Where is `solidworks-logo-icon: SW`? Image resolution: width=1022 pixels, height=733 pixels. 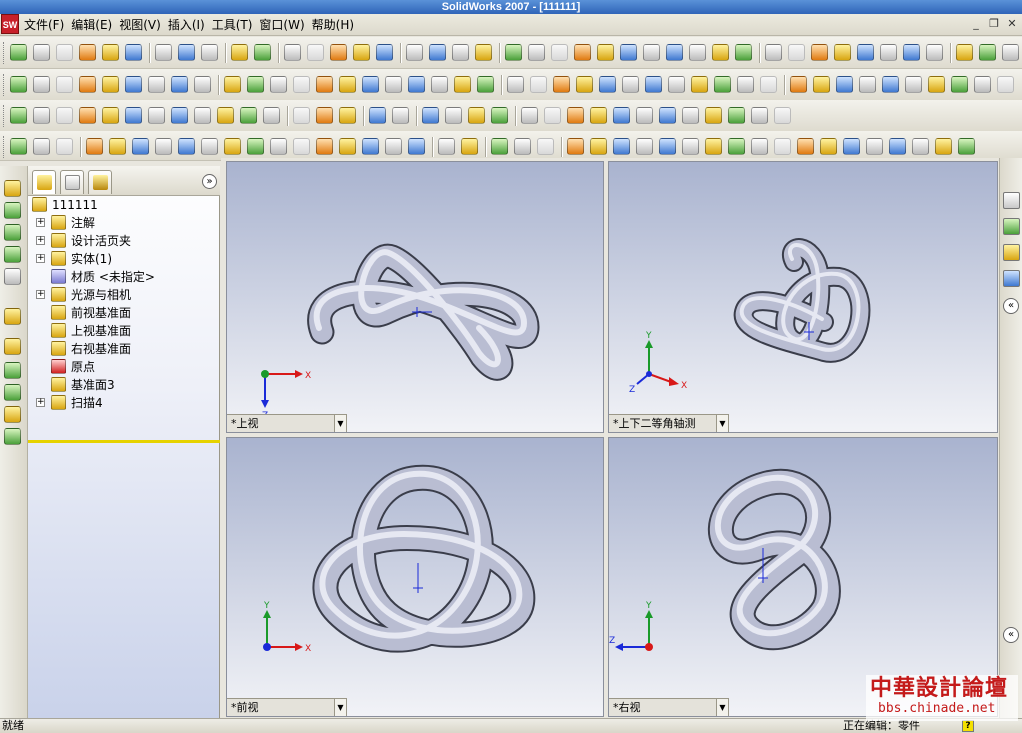 solidworks-logo-icon: SW is located at coordinates (10, 24).